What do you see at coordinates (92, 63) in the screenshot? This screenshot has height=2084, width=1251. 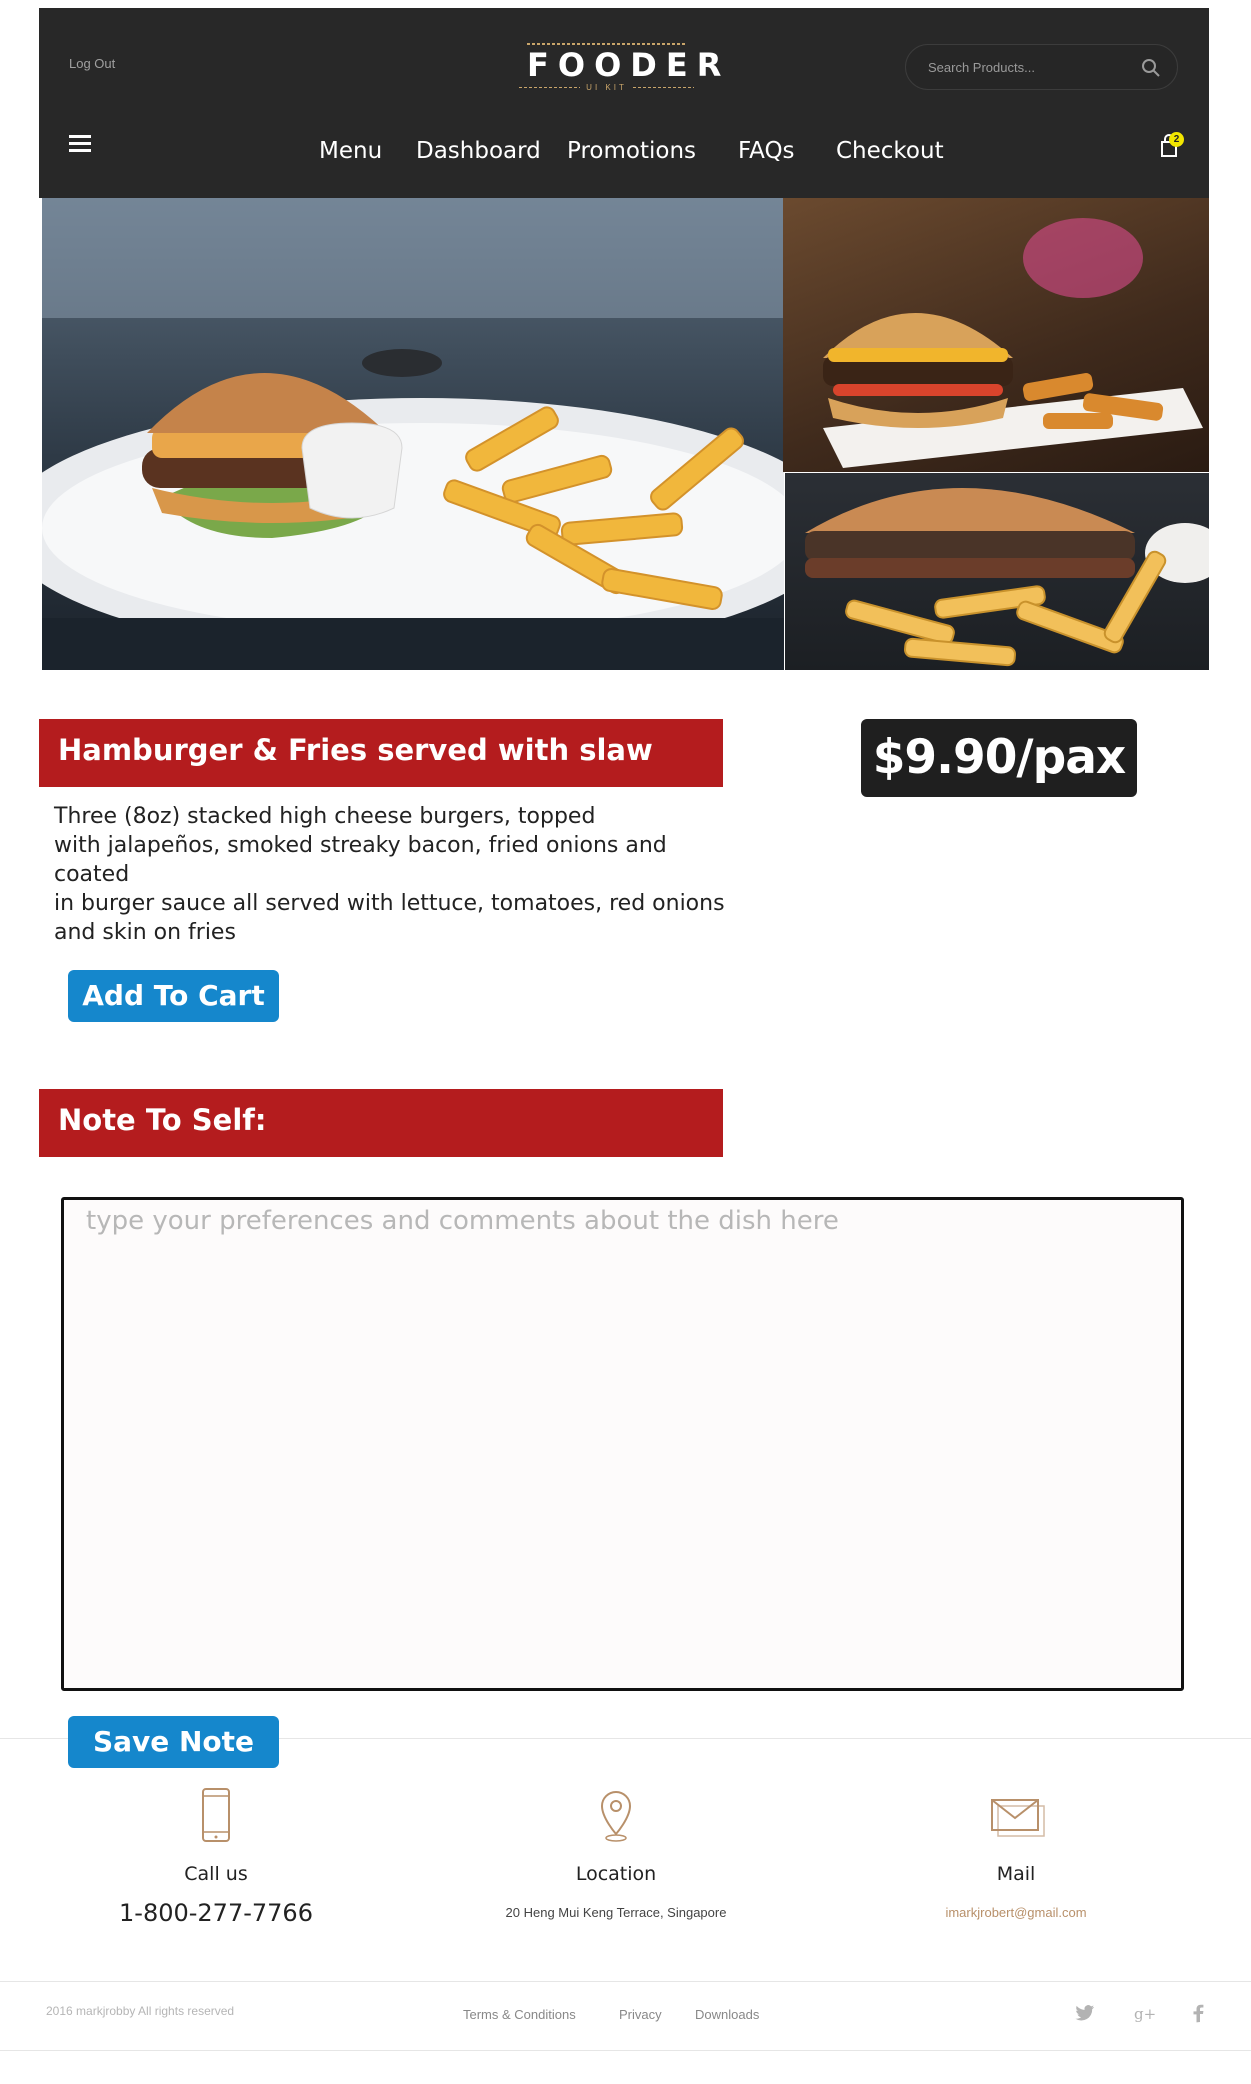 I see `logout-link: Log Out` at bounding box center [92, 63].